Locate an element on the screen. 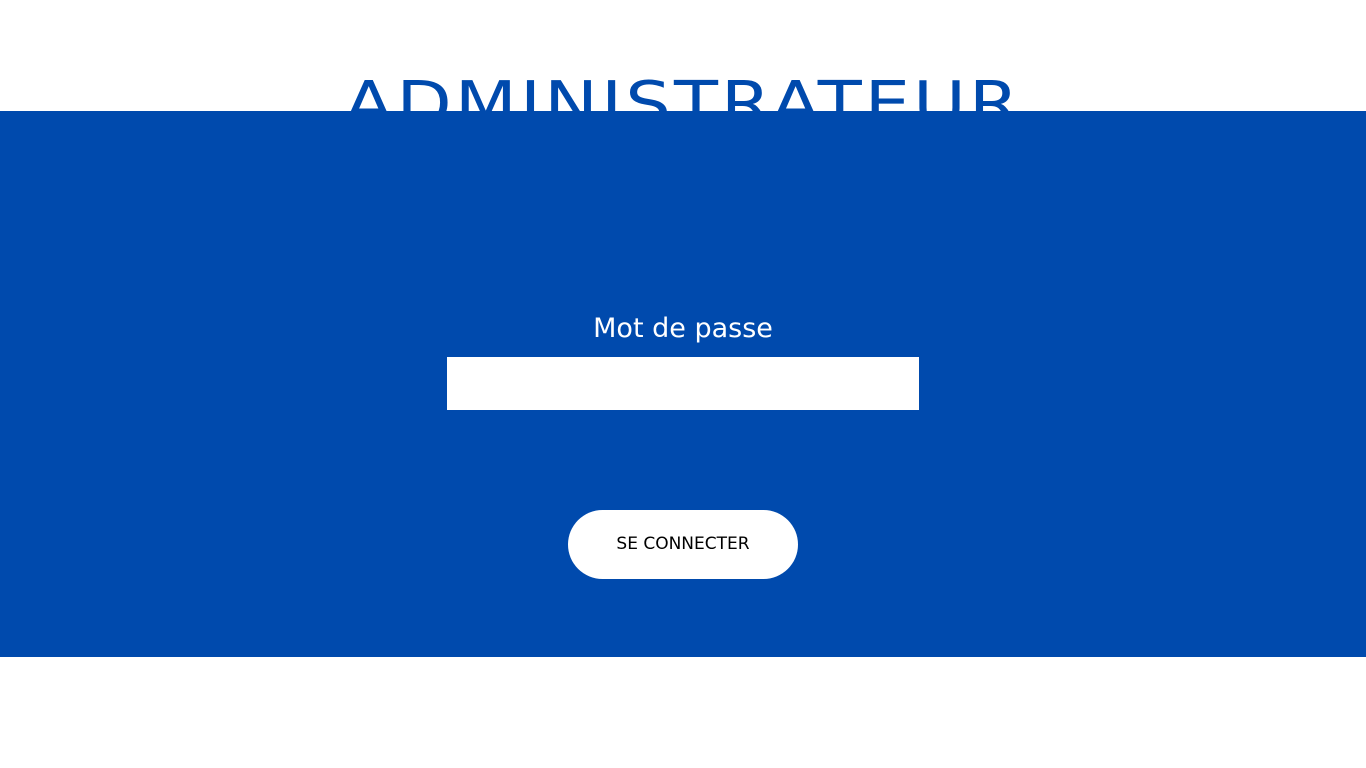 This screenshot has width=1366, height=768. connect-button: SE CONNECTER is located at coordinates (683, 544).